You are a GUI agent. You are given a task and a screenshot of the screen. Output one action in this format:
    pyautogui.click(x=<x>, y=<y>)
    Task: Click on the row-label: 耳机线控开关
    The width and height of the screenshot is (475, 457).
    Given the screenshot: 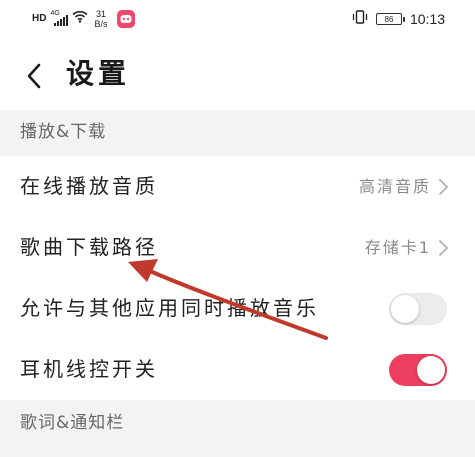 What is the action you would take?
    pyautogui.click(x=89, y=369)
    